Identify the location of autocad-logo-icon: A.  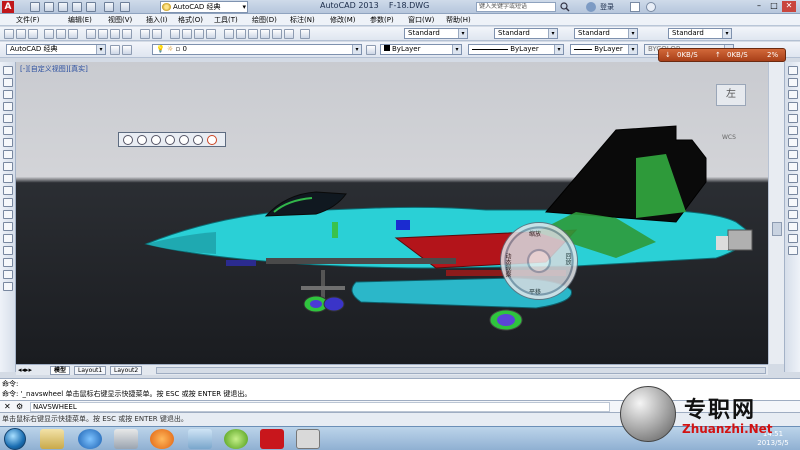
(8, 7).